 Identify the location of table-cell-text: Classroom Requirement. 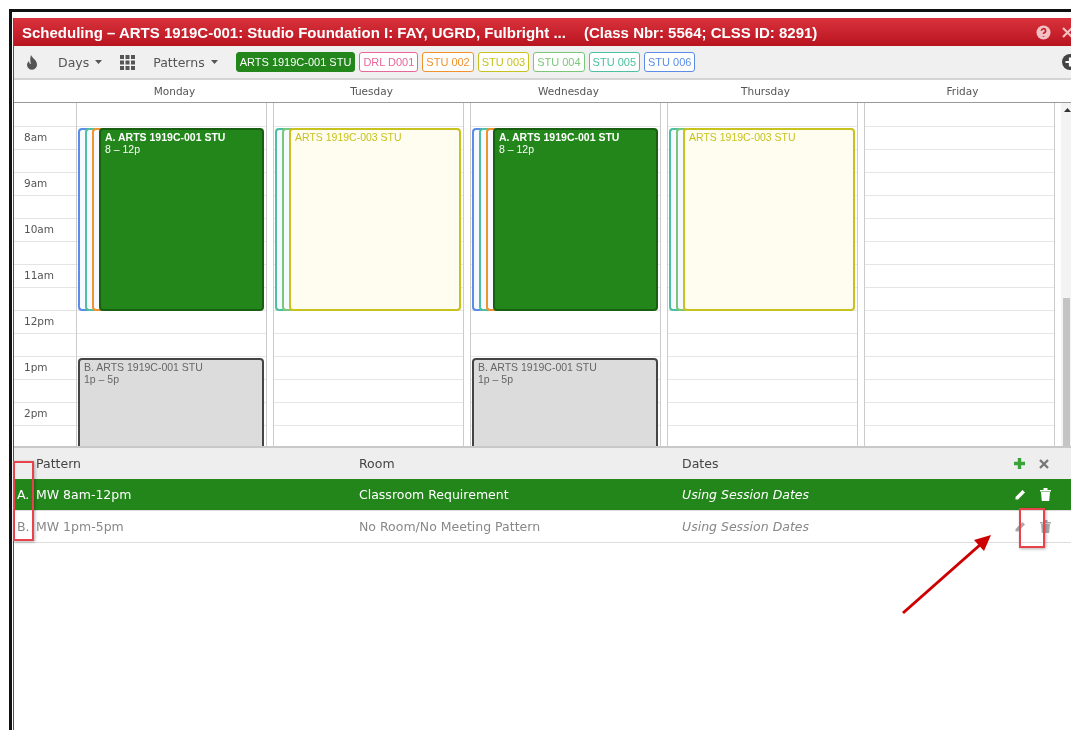
(434, 494).